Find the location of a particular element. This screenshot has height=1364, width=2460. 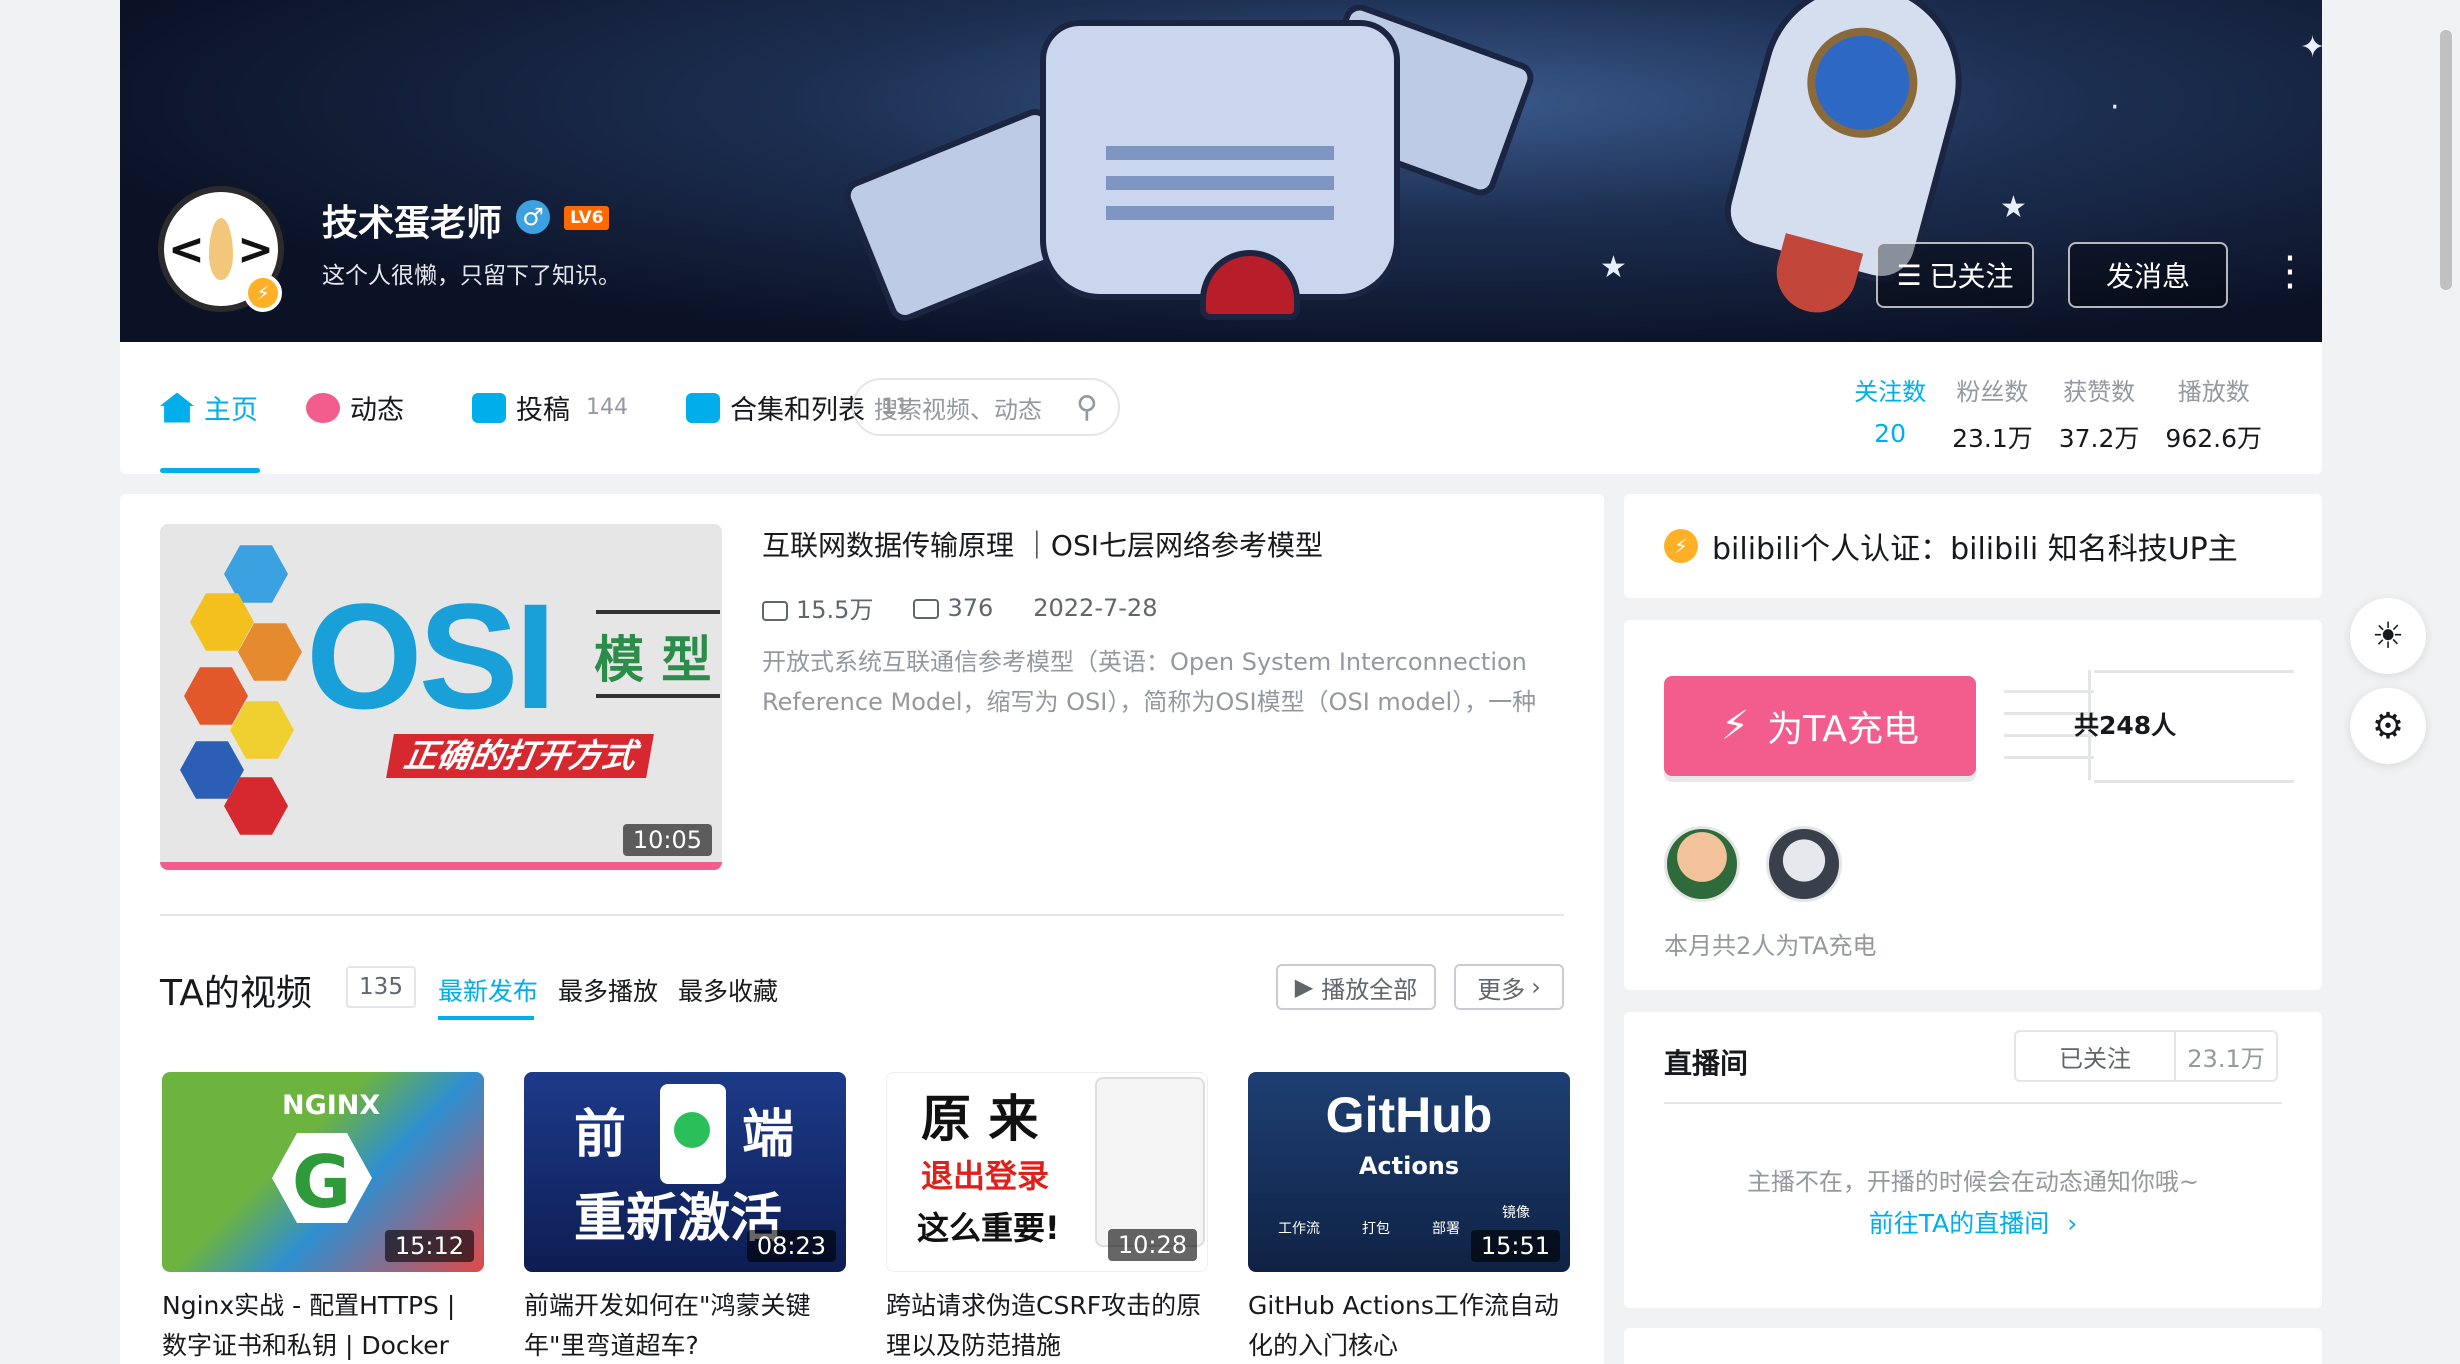

posts-icon is located at coordinates (489, 407).